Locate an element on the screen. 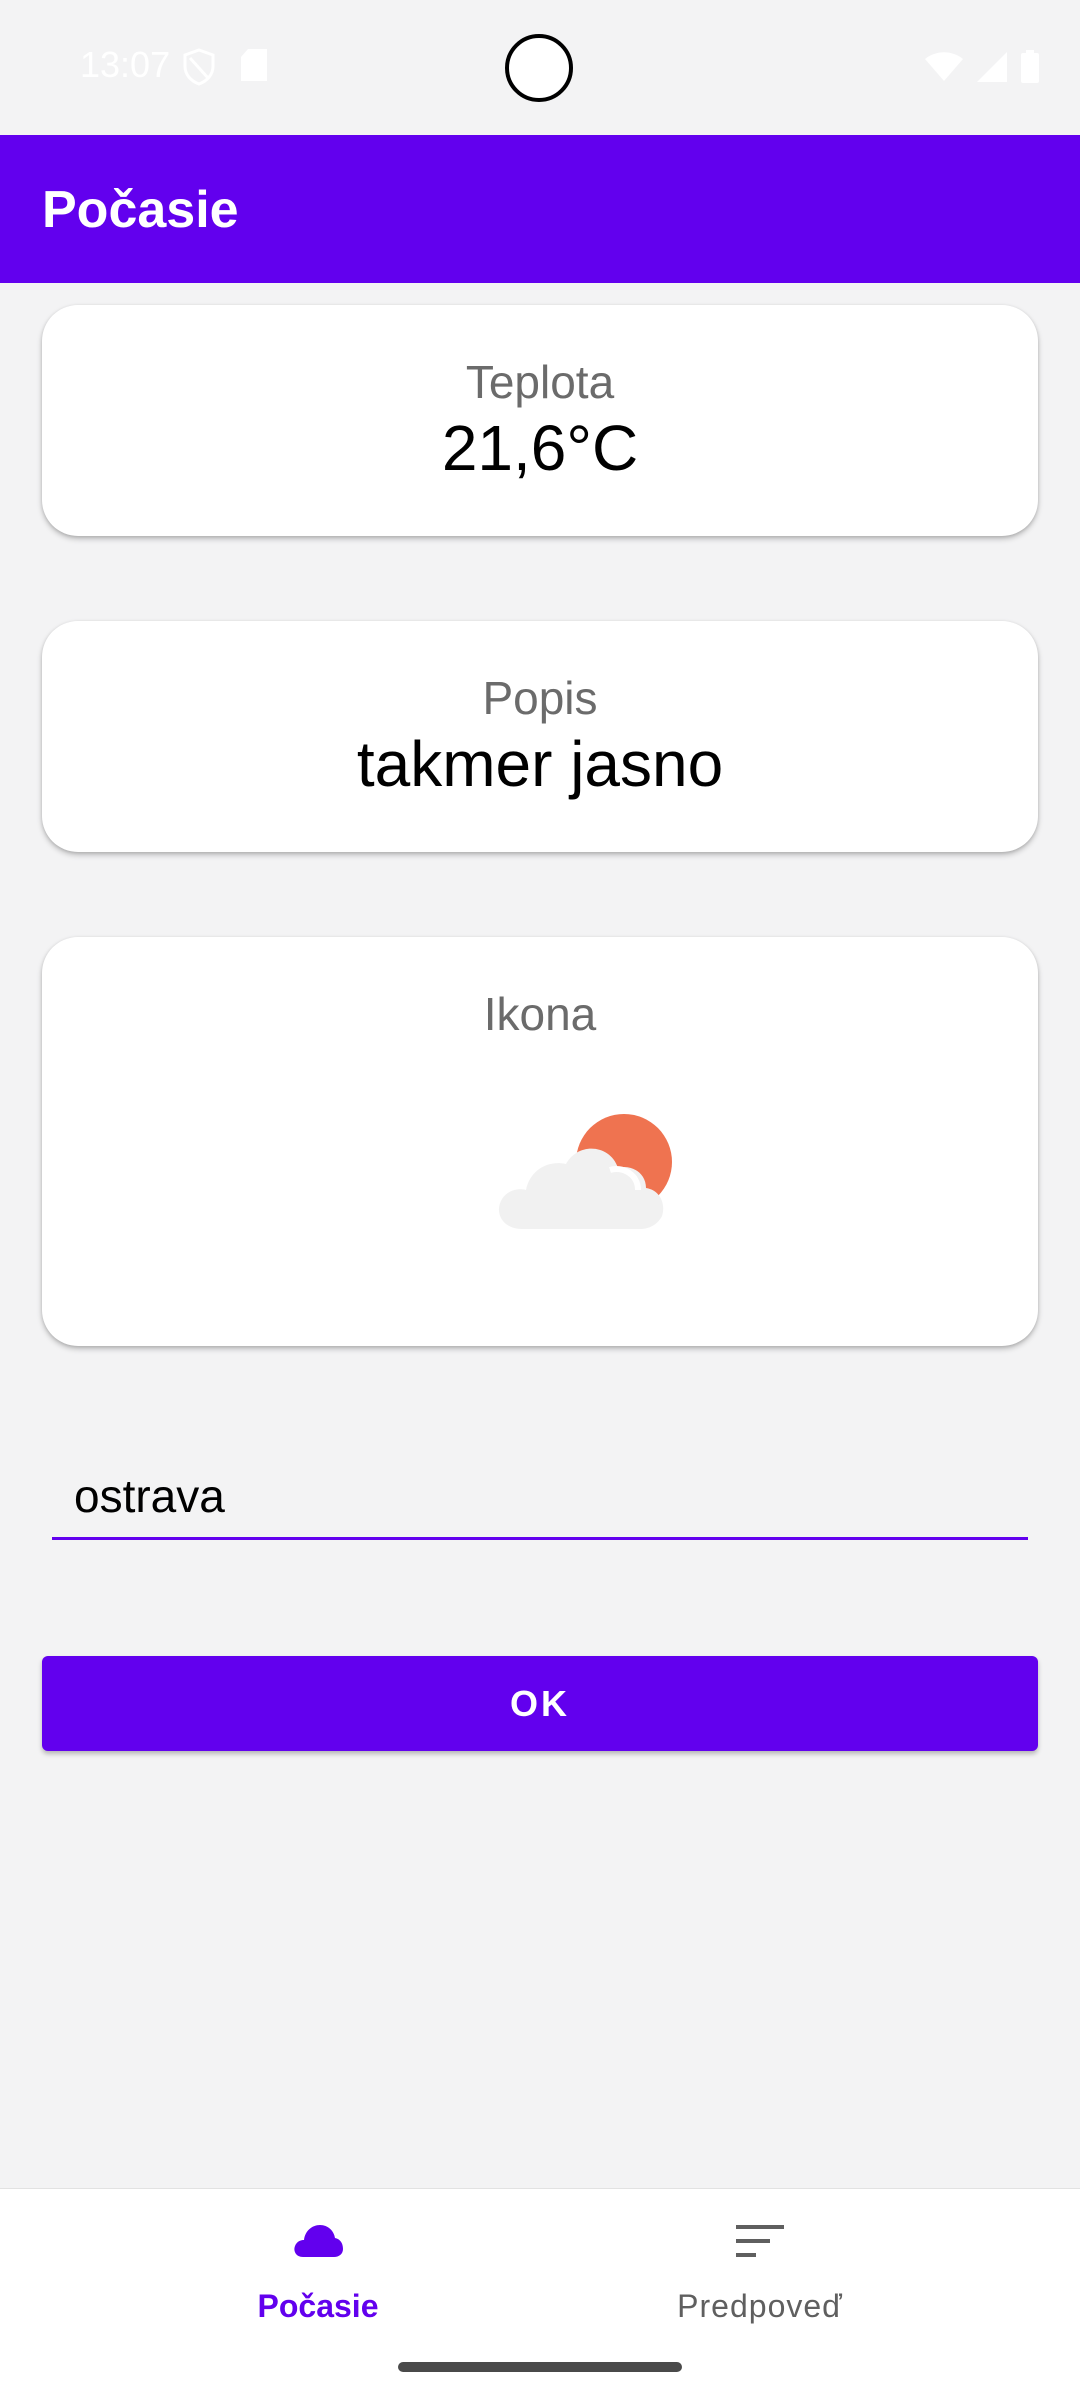 Image resolution: width=1080 pixels, height=2401 pixels. city-input-field is located at coordinates (540, 1497).